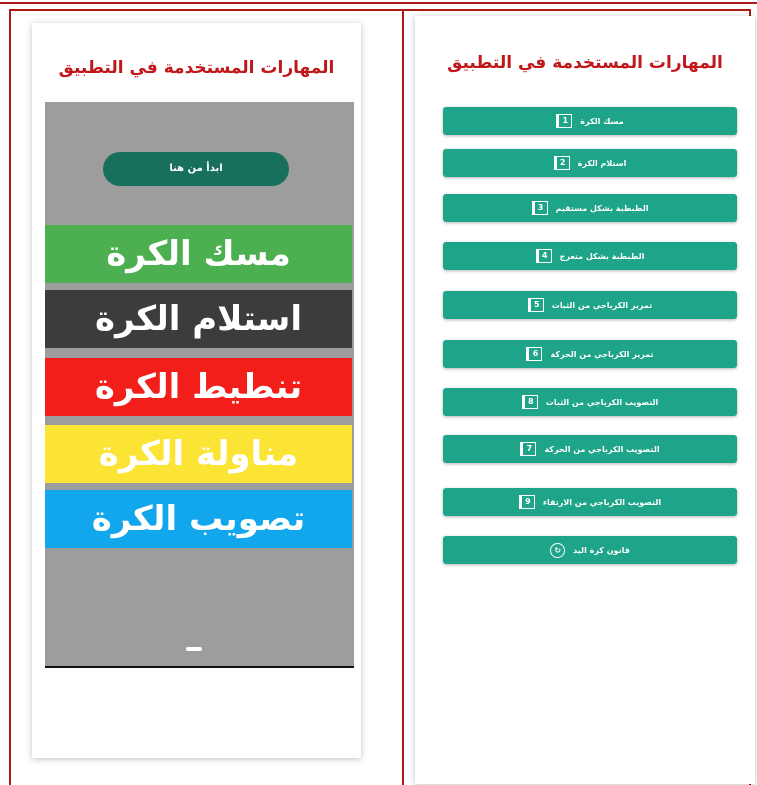 The height and width of the screenshot is (785, 757). Describe the element at coordinates (403, 397) in the screenshot. I see `panel-divider` at that location.